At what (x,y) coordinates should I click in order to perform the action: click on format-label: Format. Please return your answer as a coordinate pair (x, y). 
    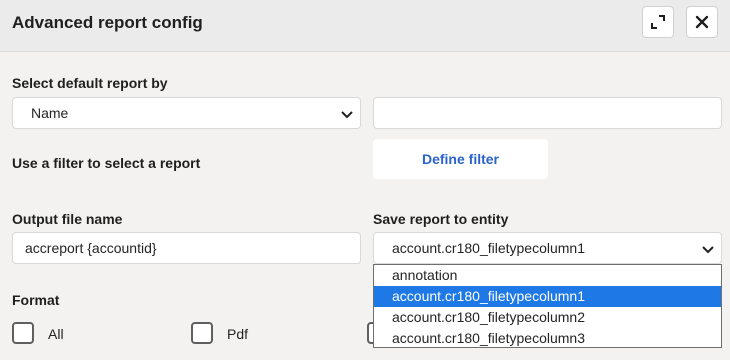
    Looking at the image, I should click on (36, 300).